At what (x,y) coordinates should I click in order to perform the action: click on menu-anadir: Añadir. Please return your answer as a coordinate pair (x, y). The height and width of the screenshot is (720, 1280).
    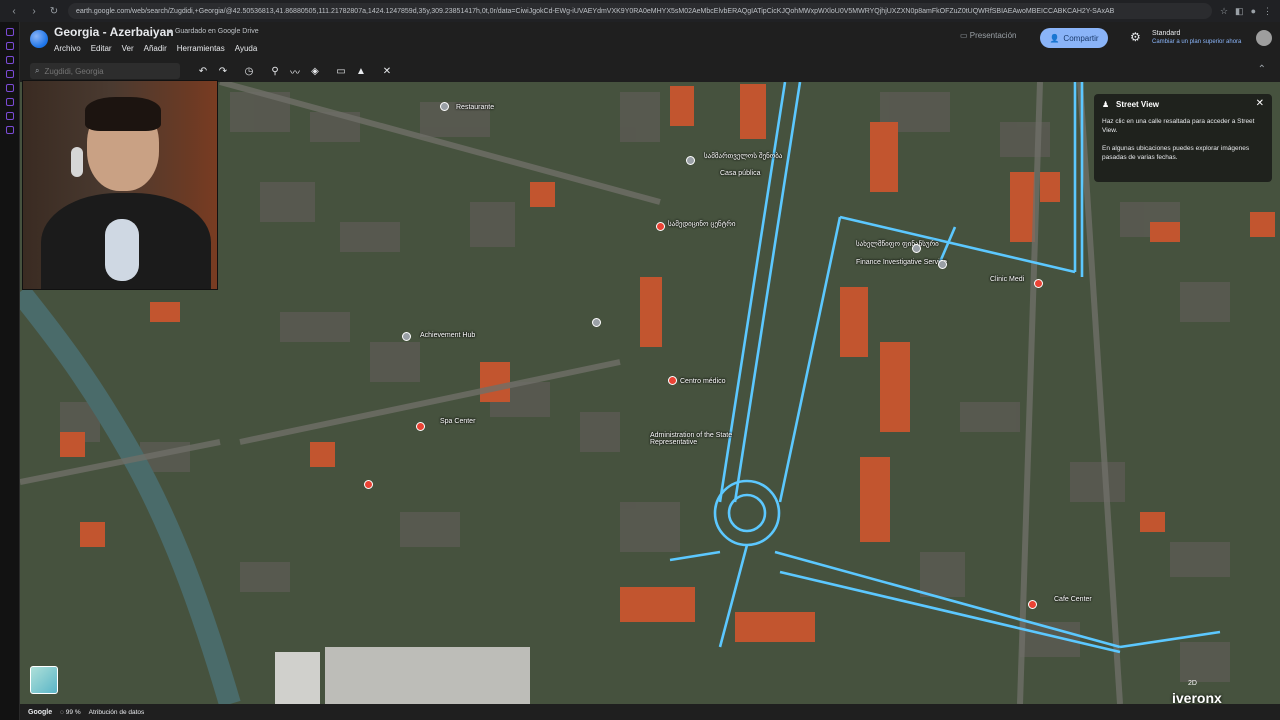
    Looking at the image, I should click on (155, 48).